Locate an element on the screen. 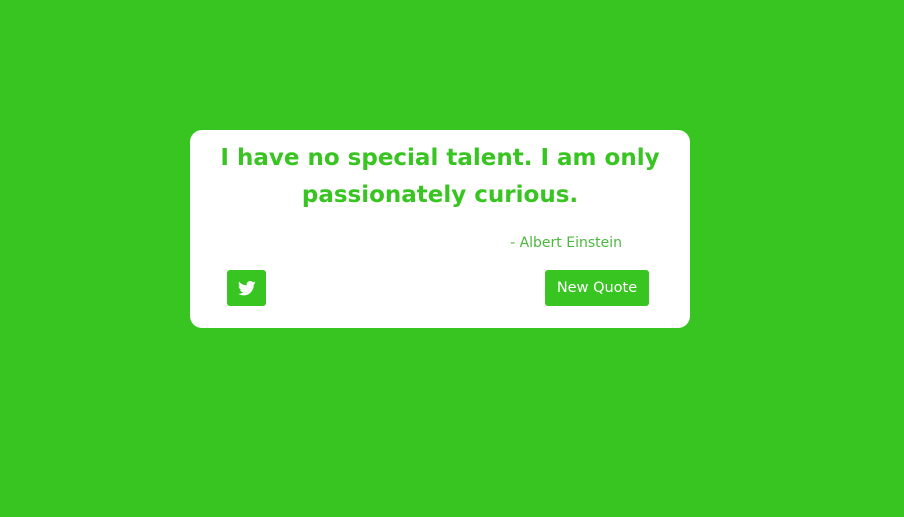  twitter-icon is located at coordinates (246, 287).